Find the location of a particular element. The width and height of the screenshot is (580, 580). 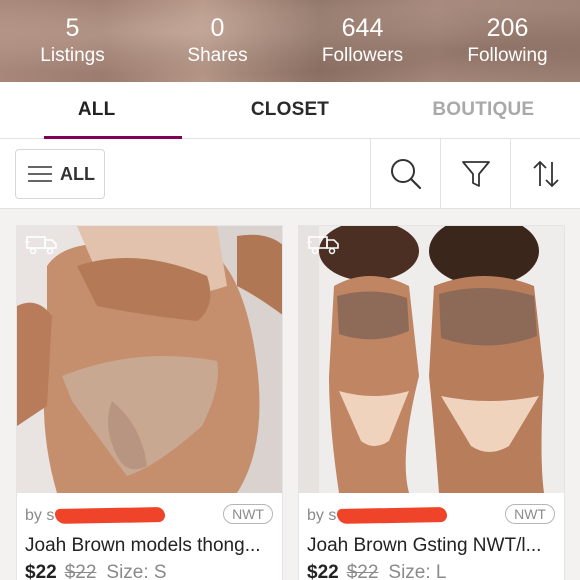

stat-value: 206 is located at coordinates (507, 28).